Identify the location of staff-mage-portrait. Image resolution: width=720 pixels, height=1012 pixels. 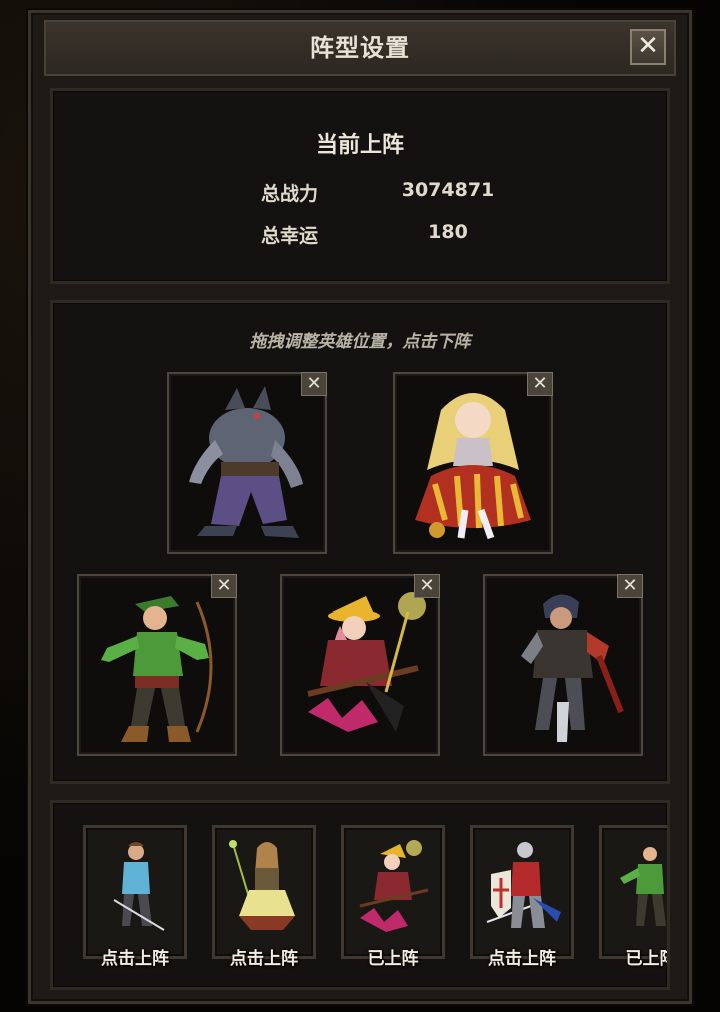
(262, 885).